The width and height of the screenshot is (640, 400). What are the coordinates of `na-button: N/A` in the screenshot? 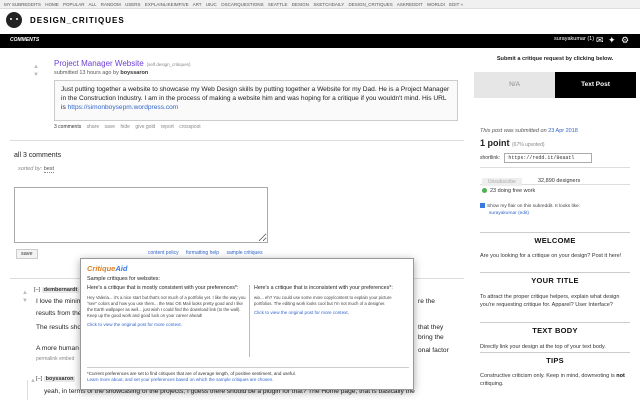 It's located at (514, 85).